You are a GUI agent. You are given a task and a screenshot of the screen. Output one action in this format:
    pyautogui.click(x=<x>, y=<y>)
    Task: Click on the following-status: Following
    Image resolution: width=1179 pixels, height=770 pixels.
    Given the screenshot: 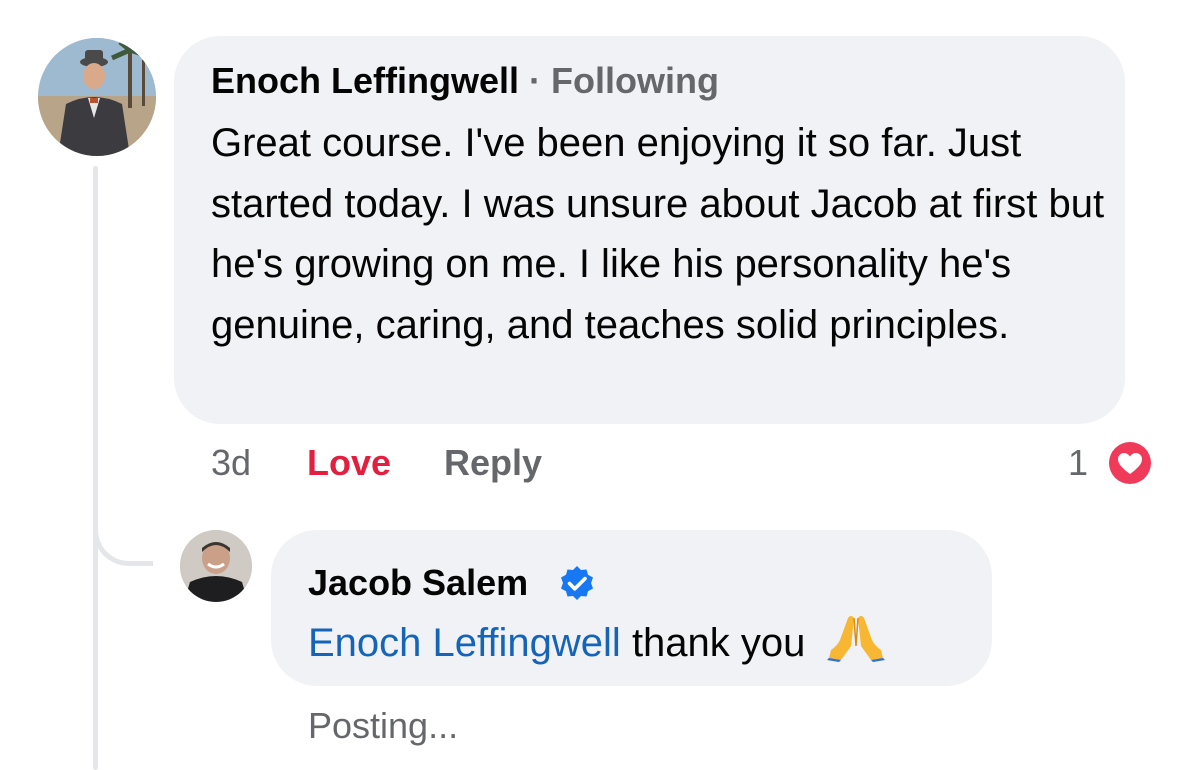 What is the action you would take?
    pyautogui.click(x=635, y=80)
    